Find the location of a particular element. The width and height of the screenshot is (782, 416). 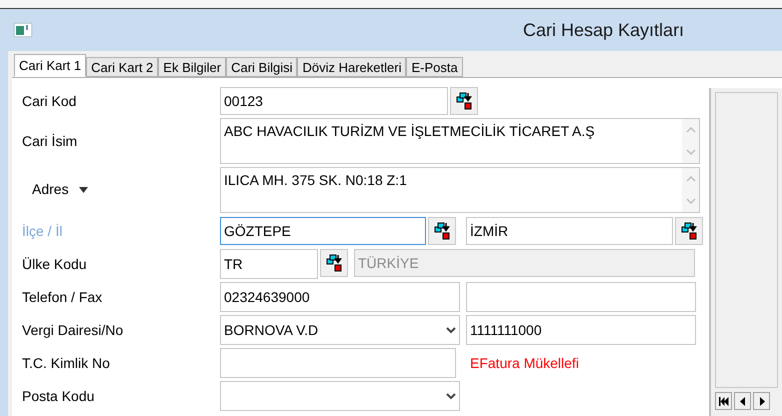

tab: Döviz Hareketleri is located at coordinates (351, 67).